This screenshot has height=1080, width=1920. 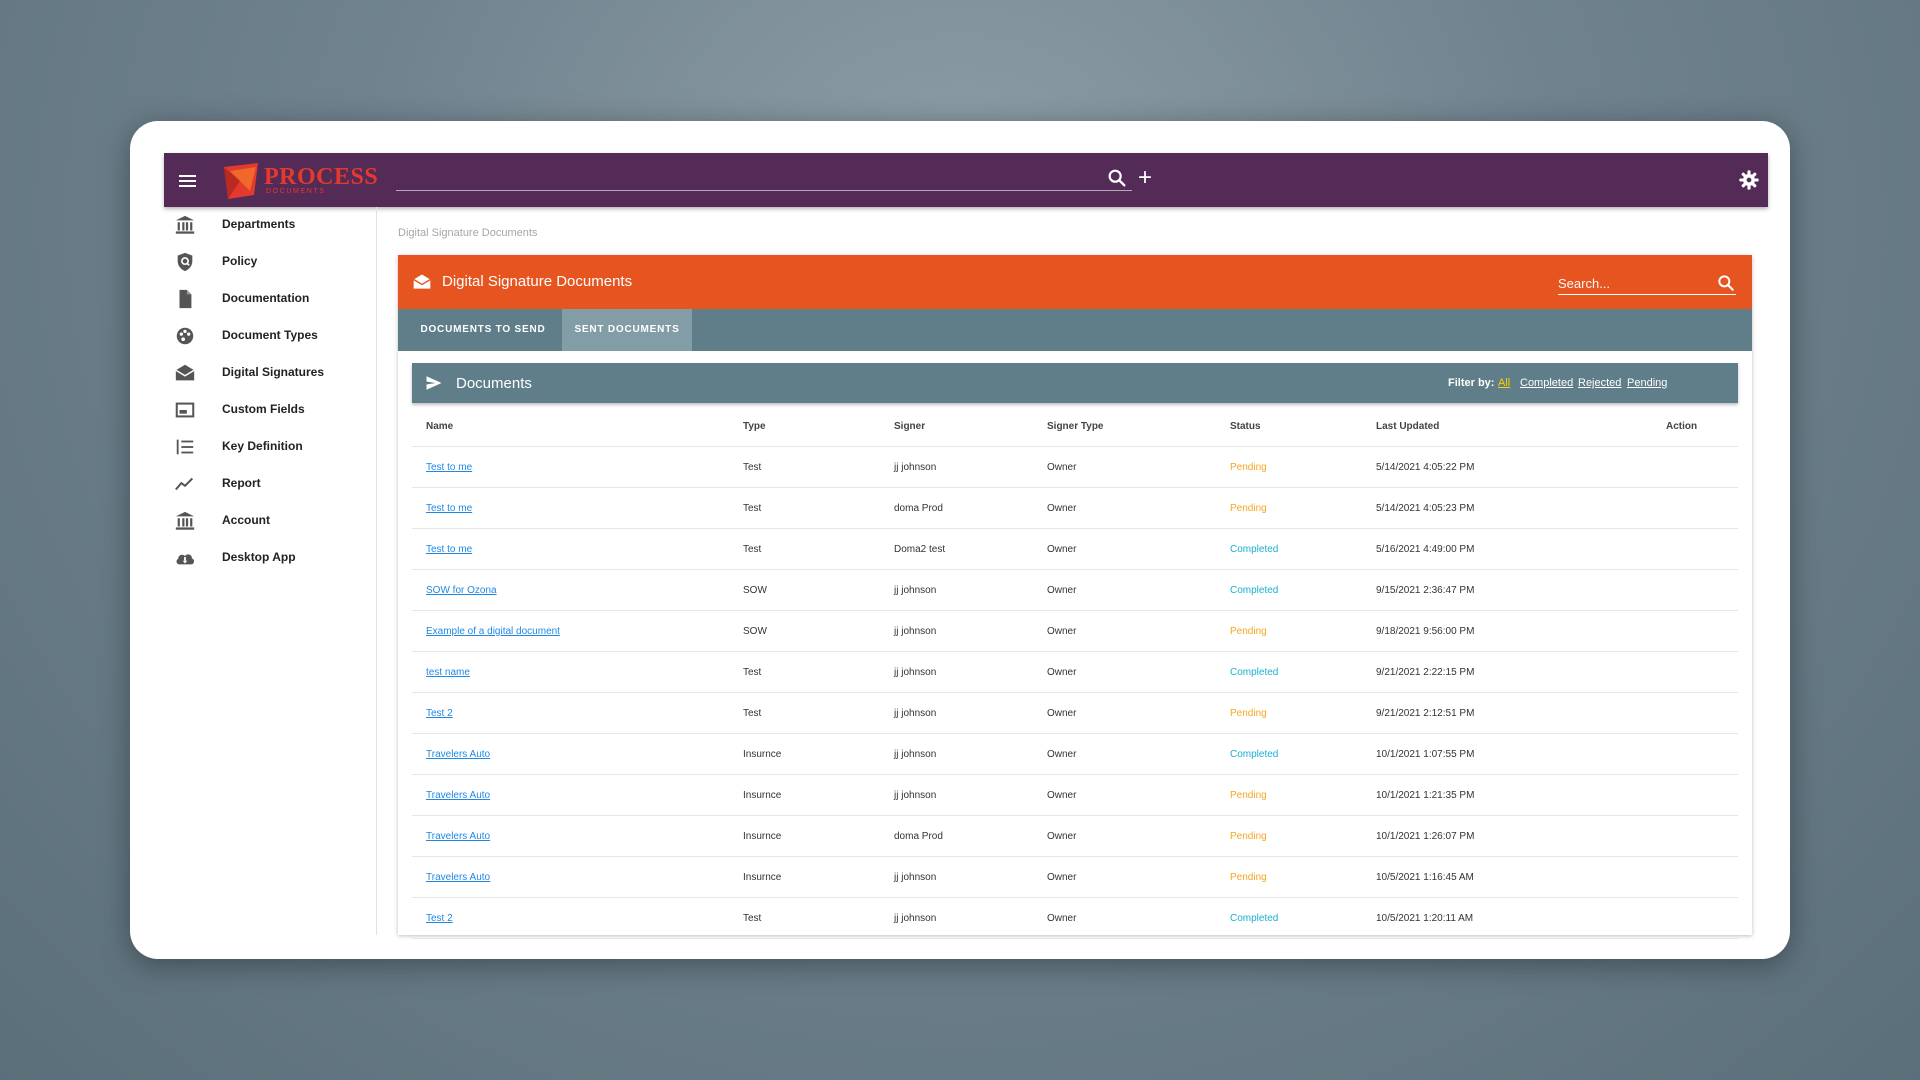 I want to click on sidebar-item-desktop-app: Desktop App, so click(x=270, y=558).